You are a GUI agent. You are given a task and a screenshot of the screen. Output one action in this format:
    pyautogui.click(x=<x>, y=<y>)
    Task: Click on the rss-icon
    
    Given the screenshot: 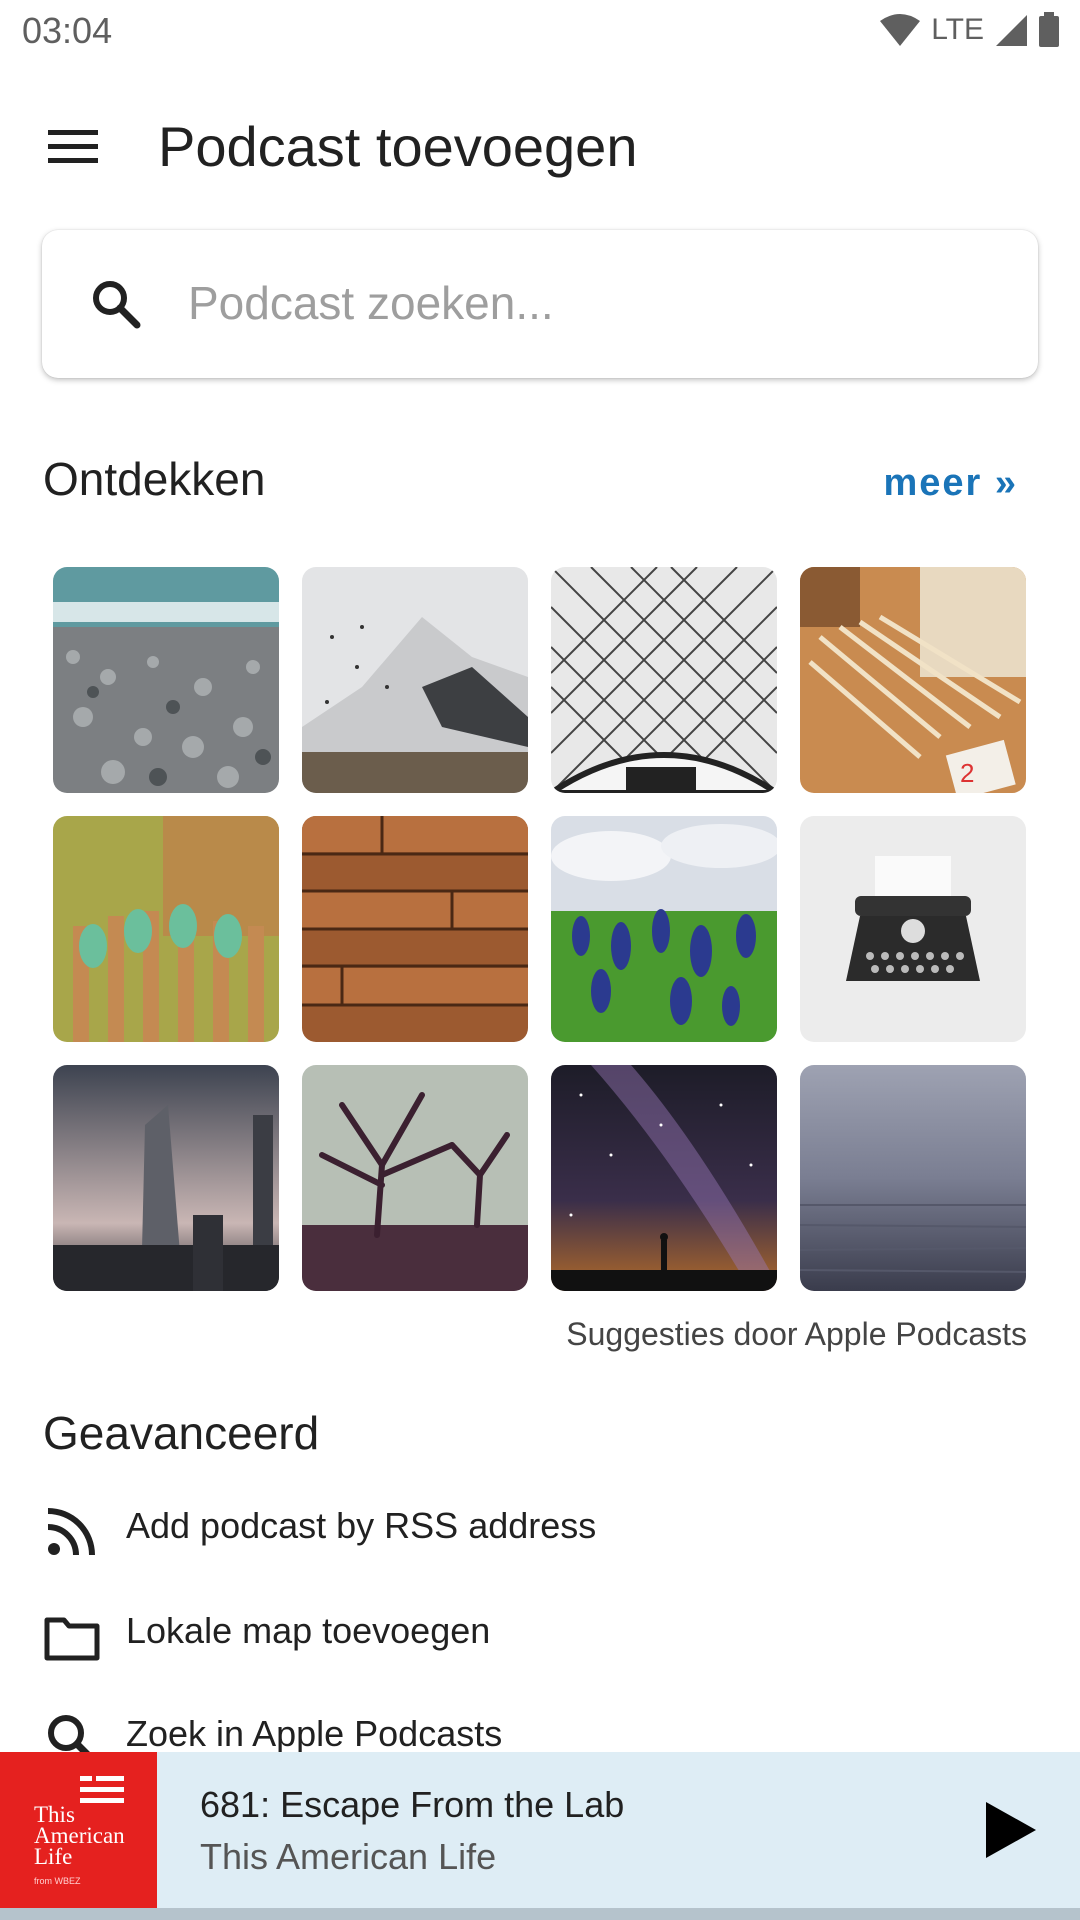 What is the action you would take?
    pyautogui.click(x=71, y=1532)
    